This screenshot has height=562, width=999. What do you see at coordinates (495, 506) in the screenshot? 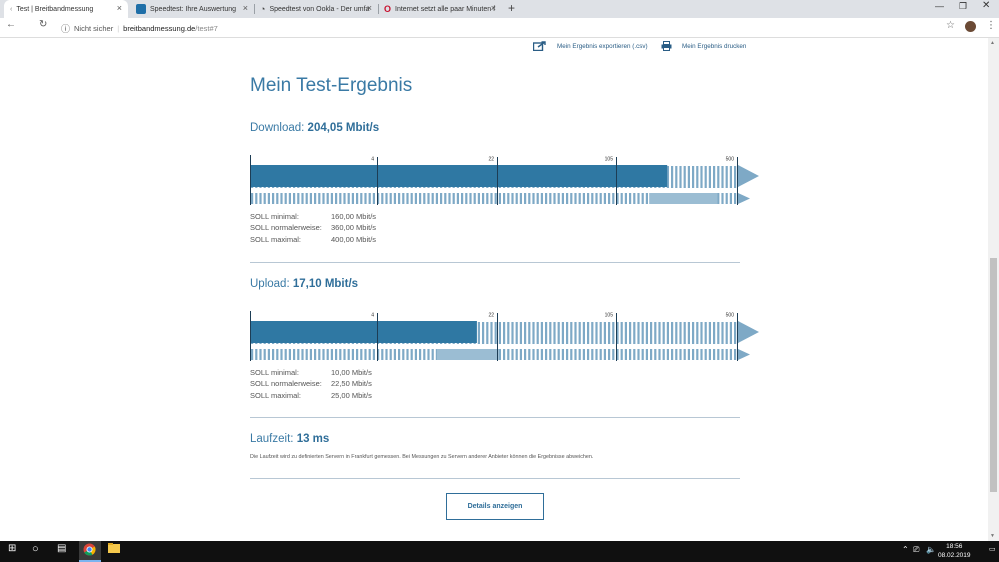
I see `details-button: Details anzeigen` at bounding box center [495, 506].